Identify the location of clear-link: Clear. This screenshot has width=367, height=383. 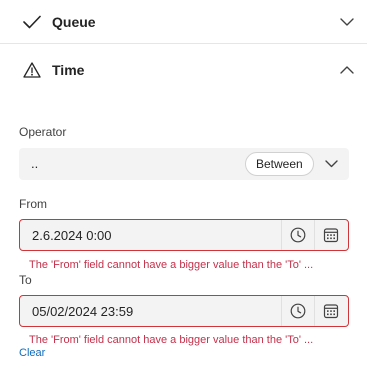
(32, 353).